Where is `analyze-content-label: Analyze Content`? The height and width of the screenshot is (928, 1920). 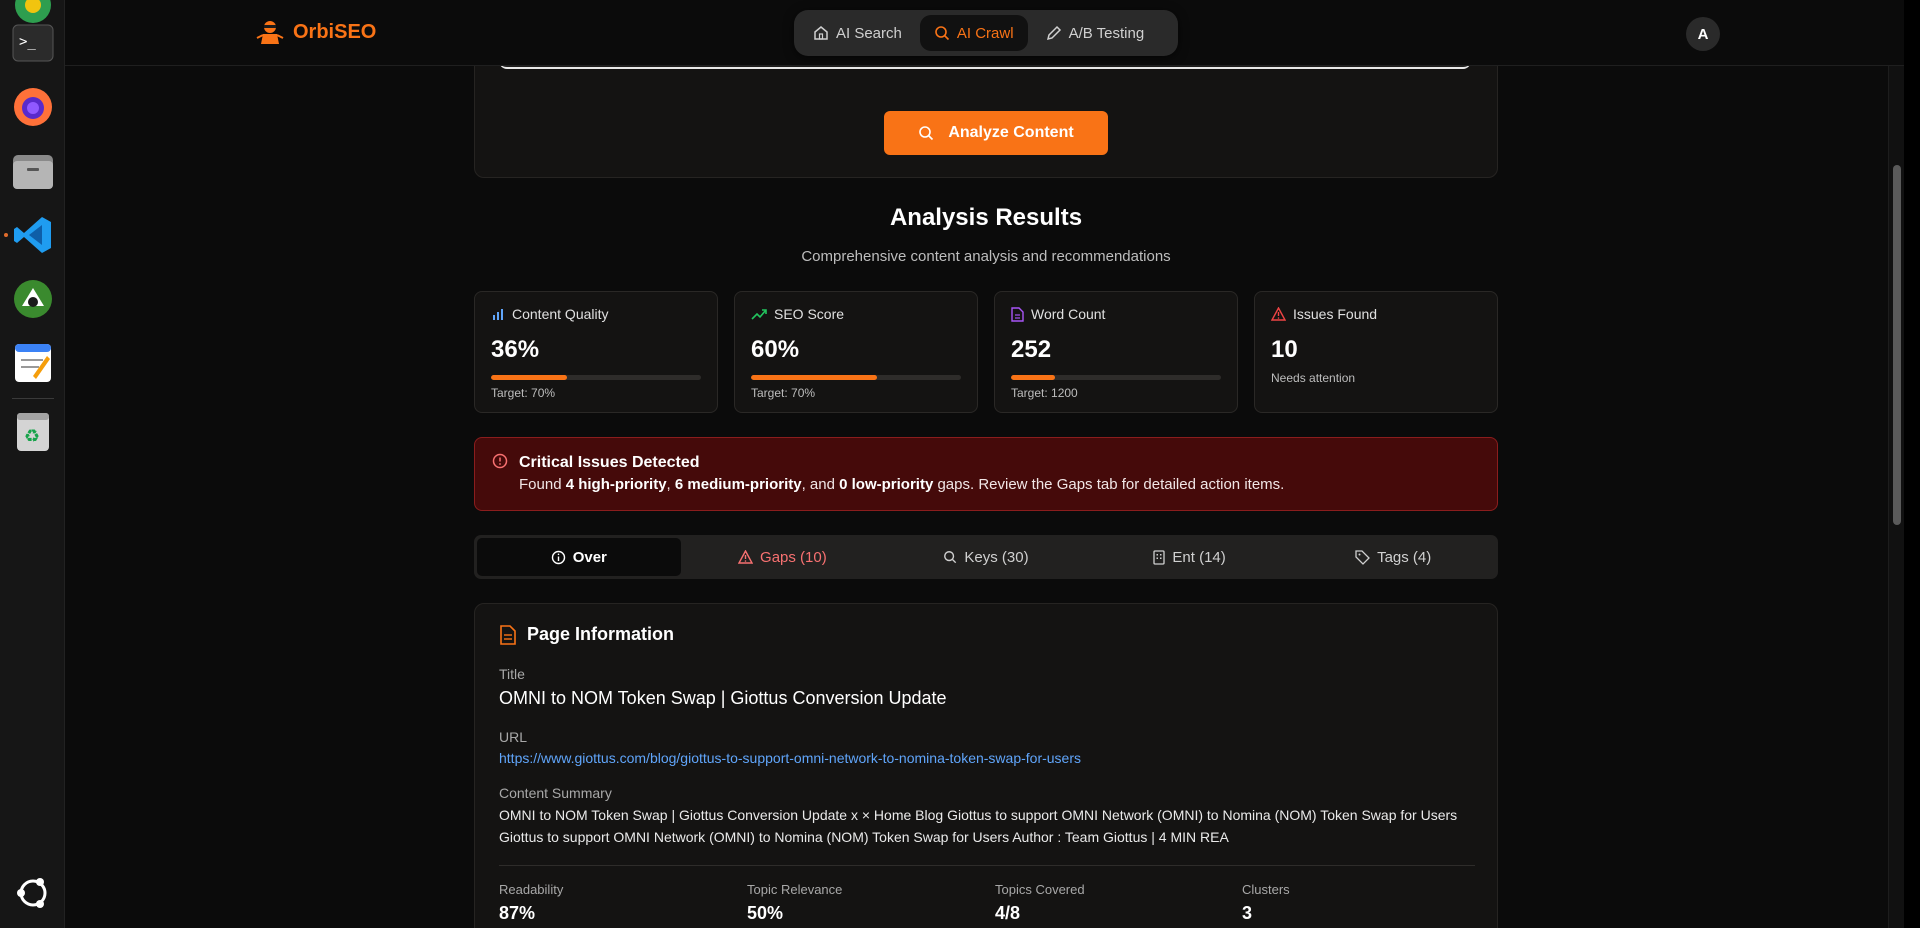 analyze-content-label: Analyze Content is located at coordinates (1011, 132).